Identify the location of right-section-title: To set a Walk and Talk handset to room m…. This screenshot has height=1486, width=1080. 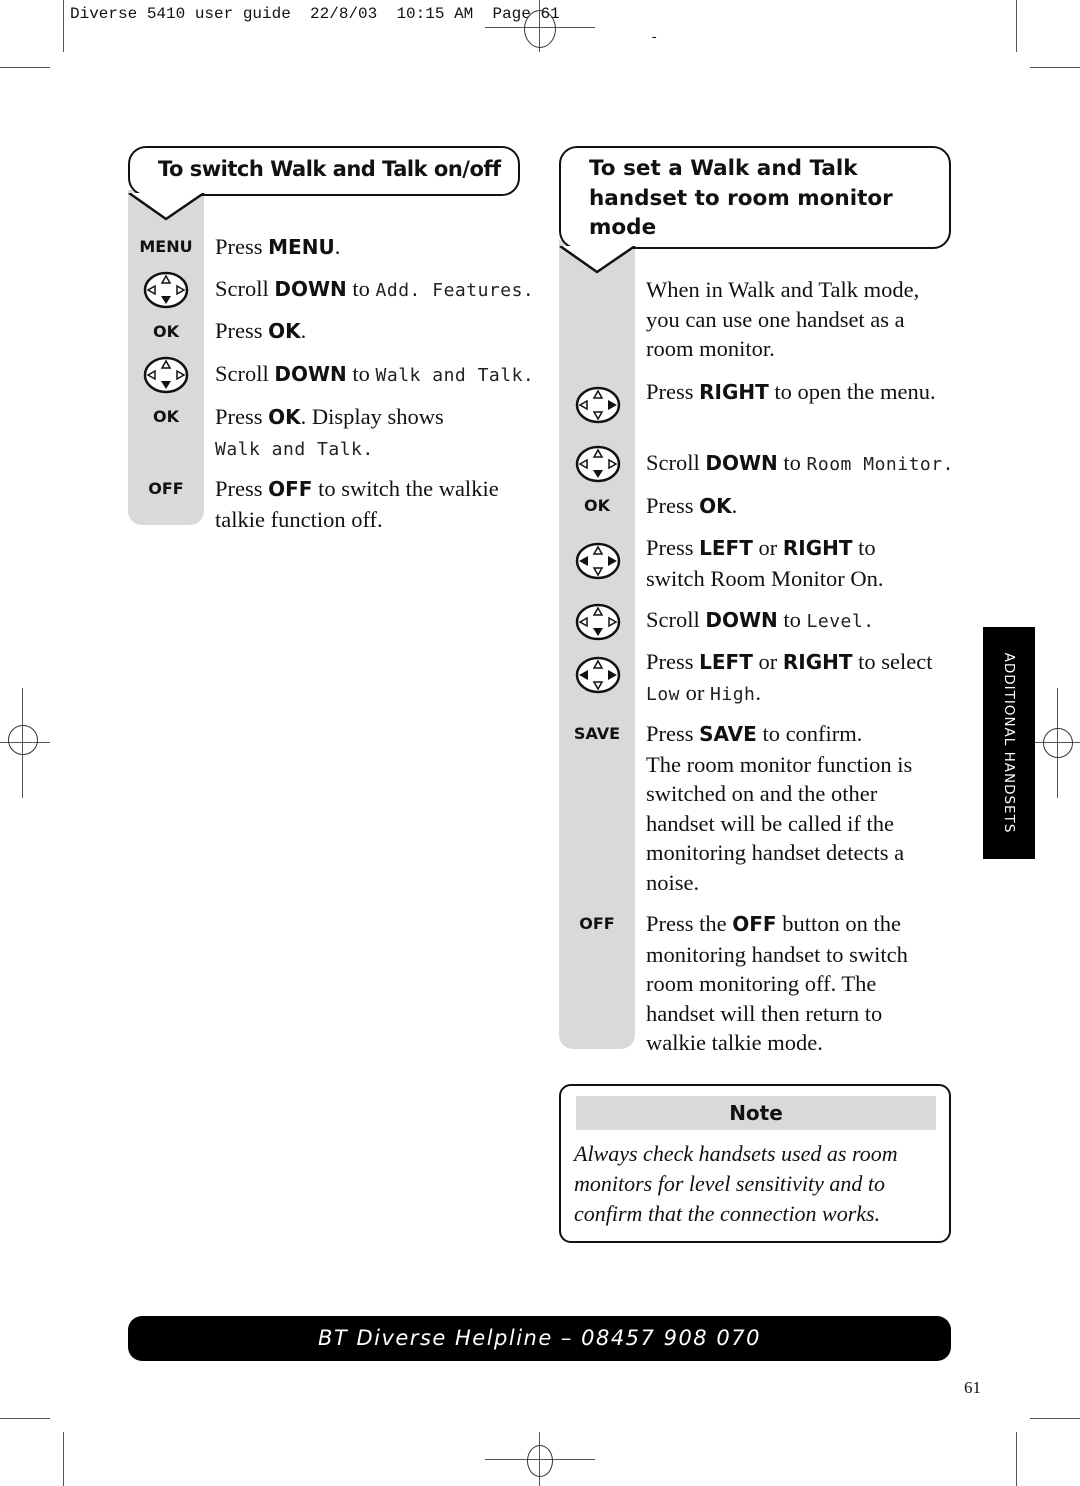
(741, 198).